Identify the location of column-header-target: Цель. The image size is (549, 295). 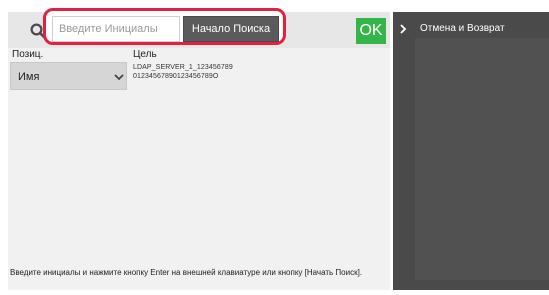
(145, 54).